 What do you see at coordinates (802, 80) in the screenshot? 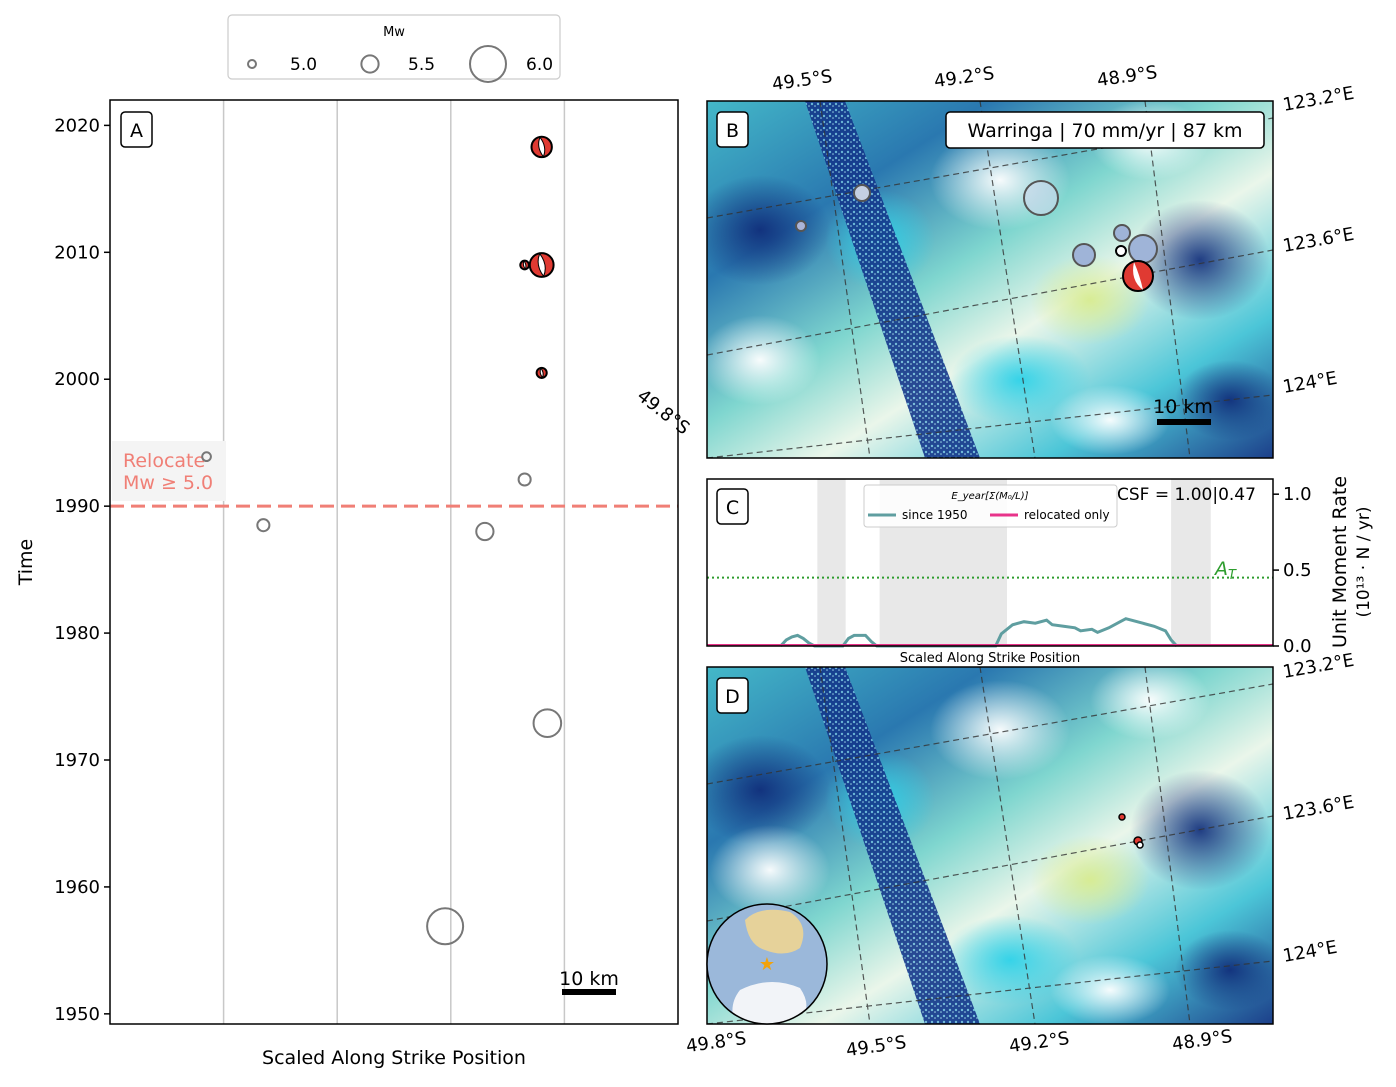
I see `panel-b-lat-label-1: 49.5°S` at bounding box center [802, 80].